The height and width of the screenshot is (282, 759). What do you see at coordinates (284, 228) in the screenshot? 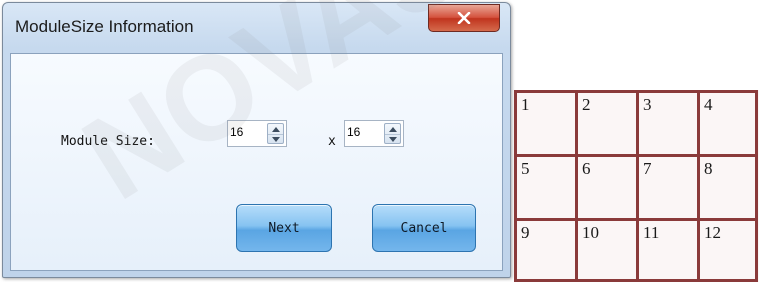
I see `next-button: Next` at bounding box center [284, 228].